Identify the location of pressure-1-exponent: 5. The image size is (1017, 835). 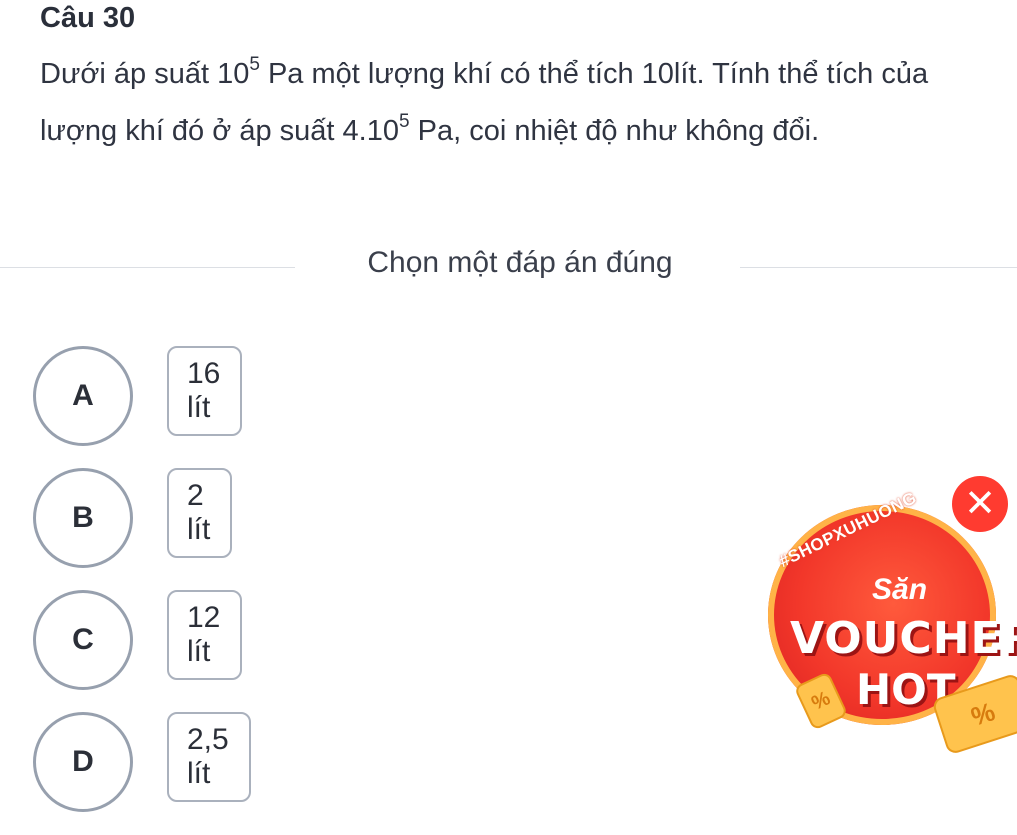
(254, 64).